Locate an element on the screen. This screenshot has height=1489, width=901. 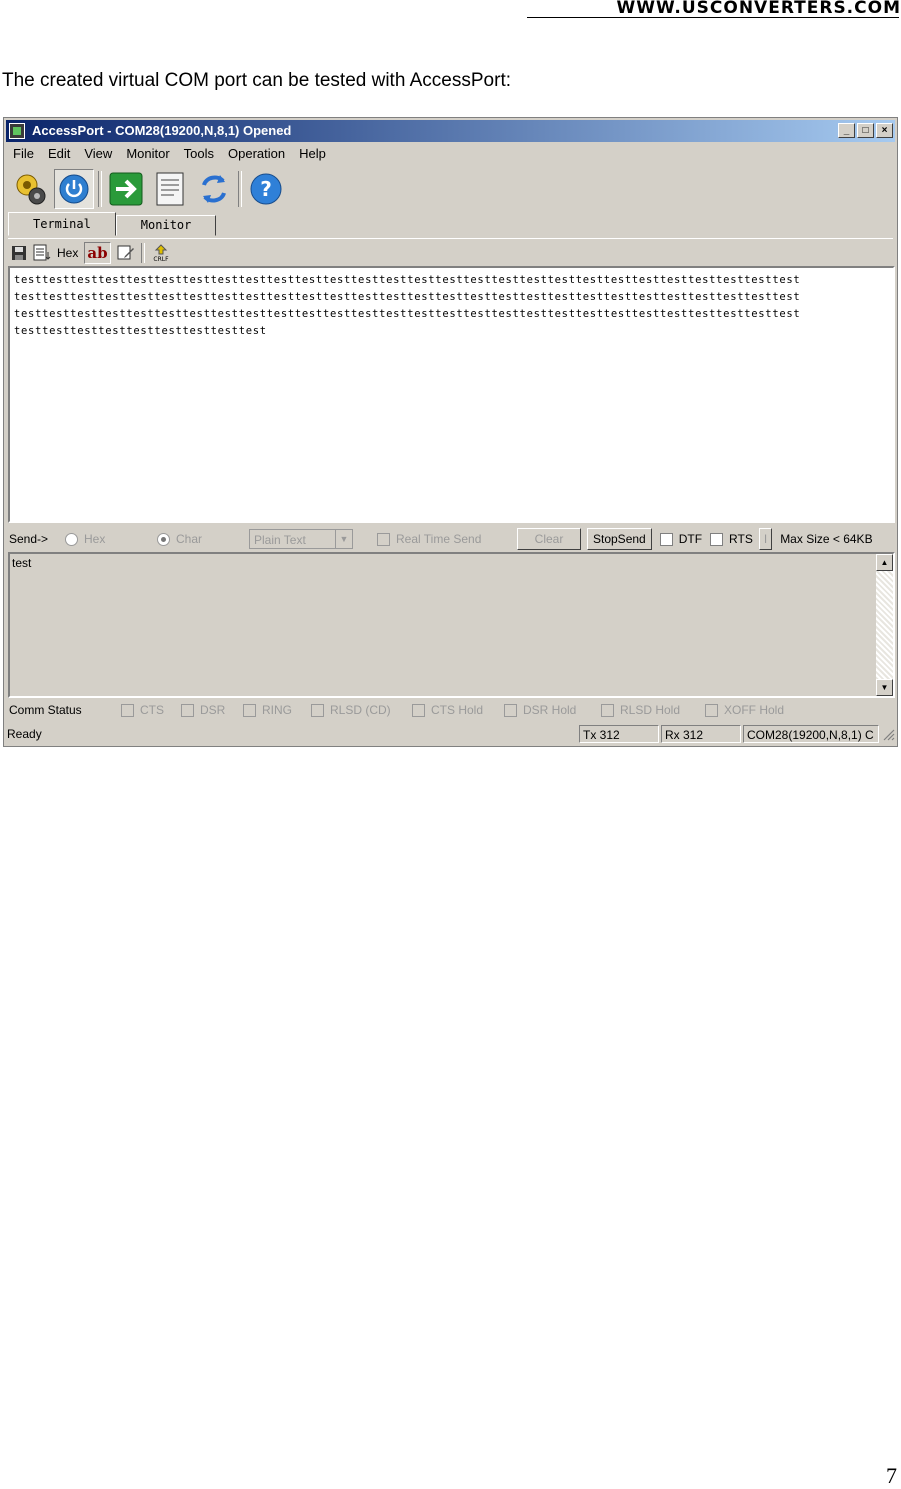
format-select-value: Plain Text is located at coordinates (280, 540).